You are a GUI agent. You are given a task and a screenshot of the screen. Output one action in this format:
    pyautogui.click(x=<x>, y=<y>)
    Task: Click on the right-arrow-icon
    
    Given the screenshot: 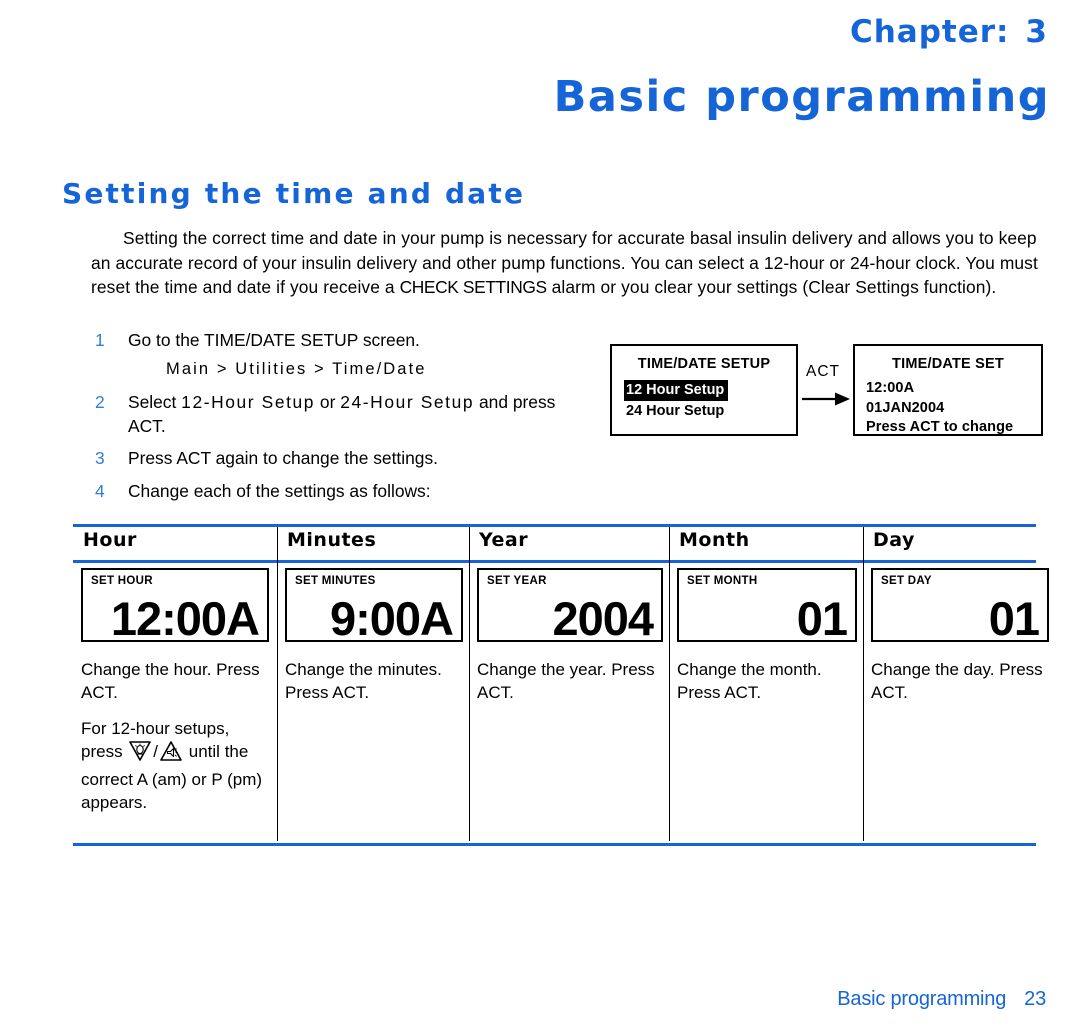 What is the action you would take?
    pyautogui.click(x=826, y=399)
    